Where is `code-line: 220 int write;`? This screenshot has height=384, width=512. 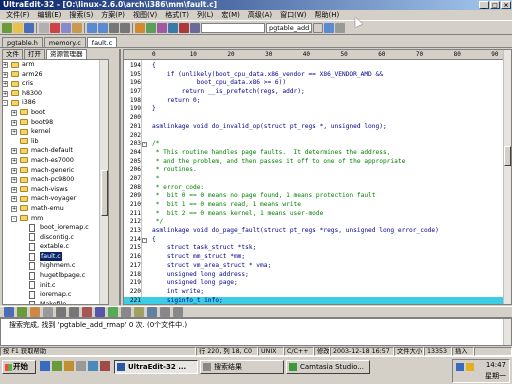
code-line: 220 int write; is located at coordinates (314, 292).